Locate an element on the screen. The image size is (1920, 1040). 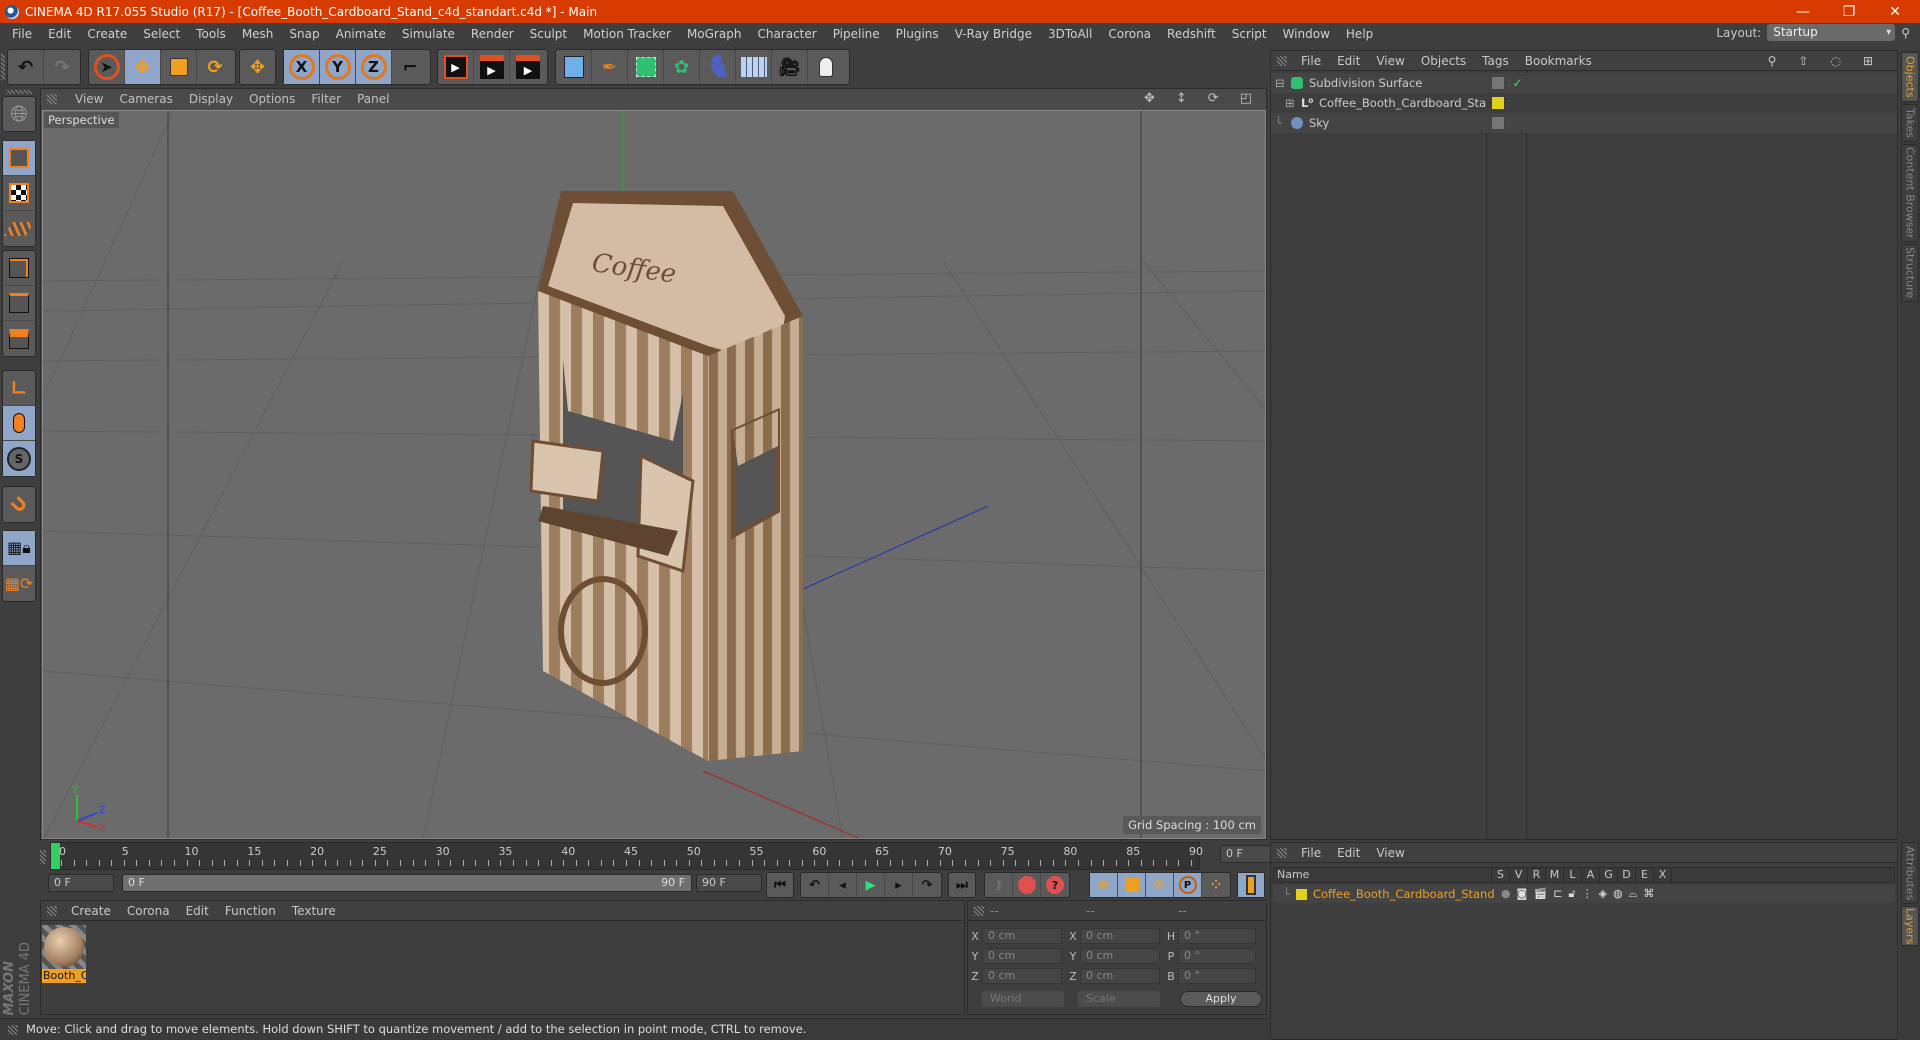
col-render: R is located at coordinates (1537, 875).